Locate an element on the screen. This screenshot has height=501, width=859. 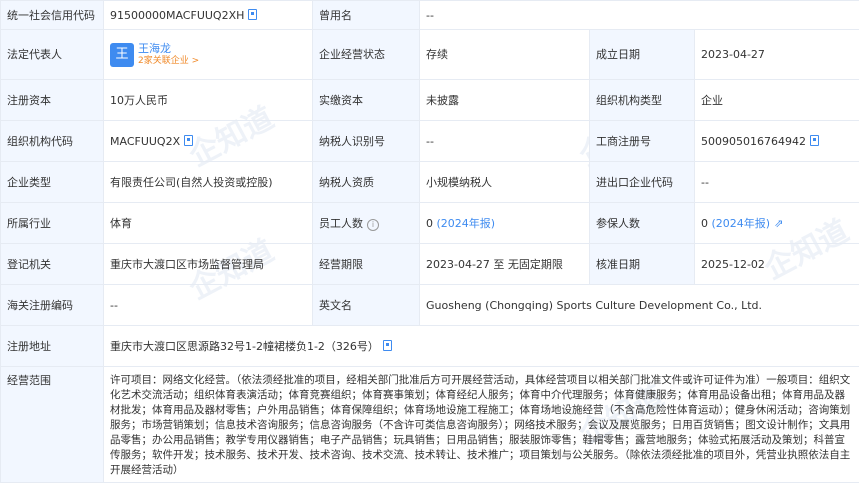
taxpayer-qual-value: 小规模纳税人 is located at coordinates (504, 182).